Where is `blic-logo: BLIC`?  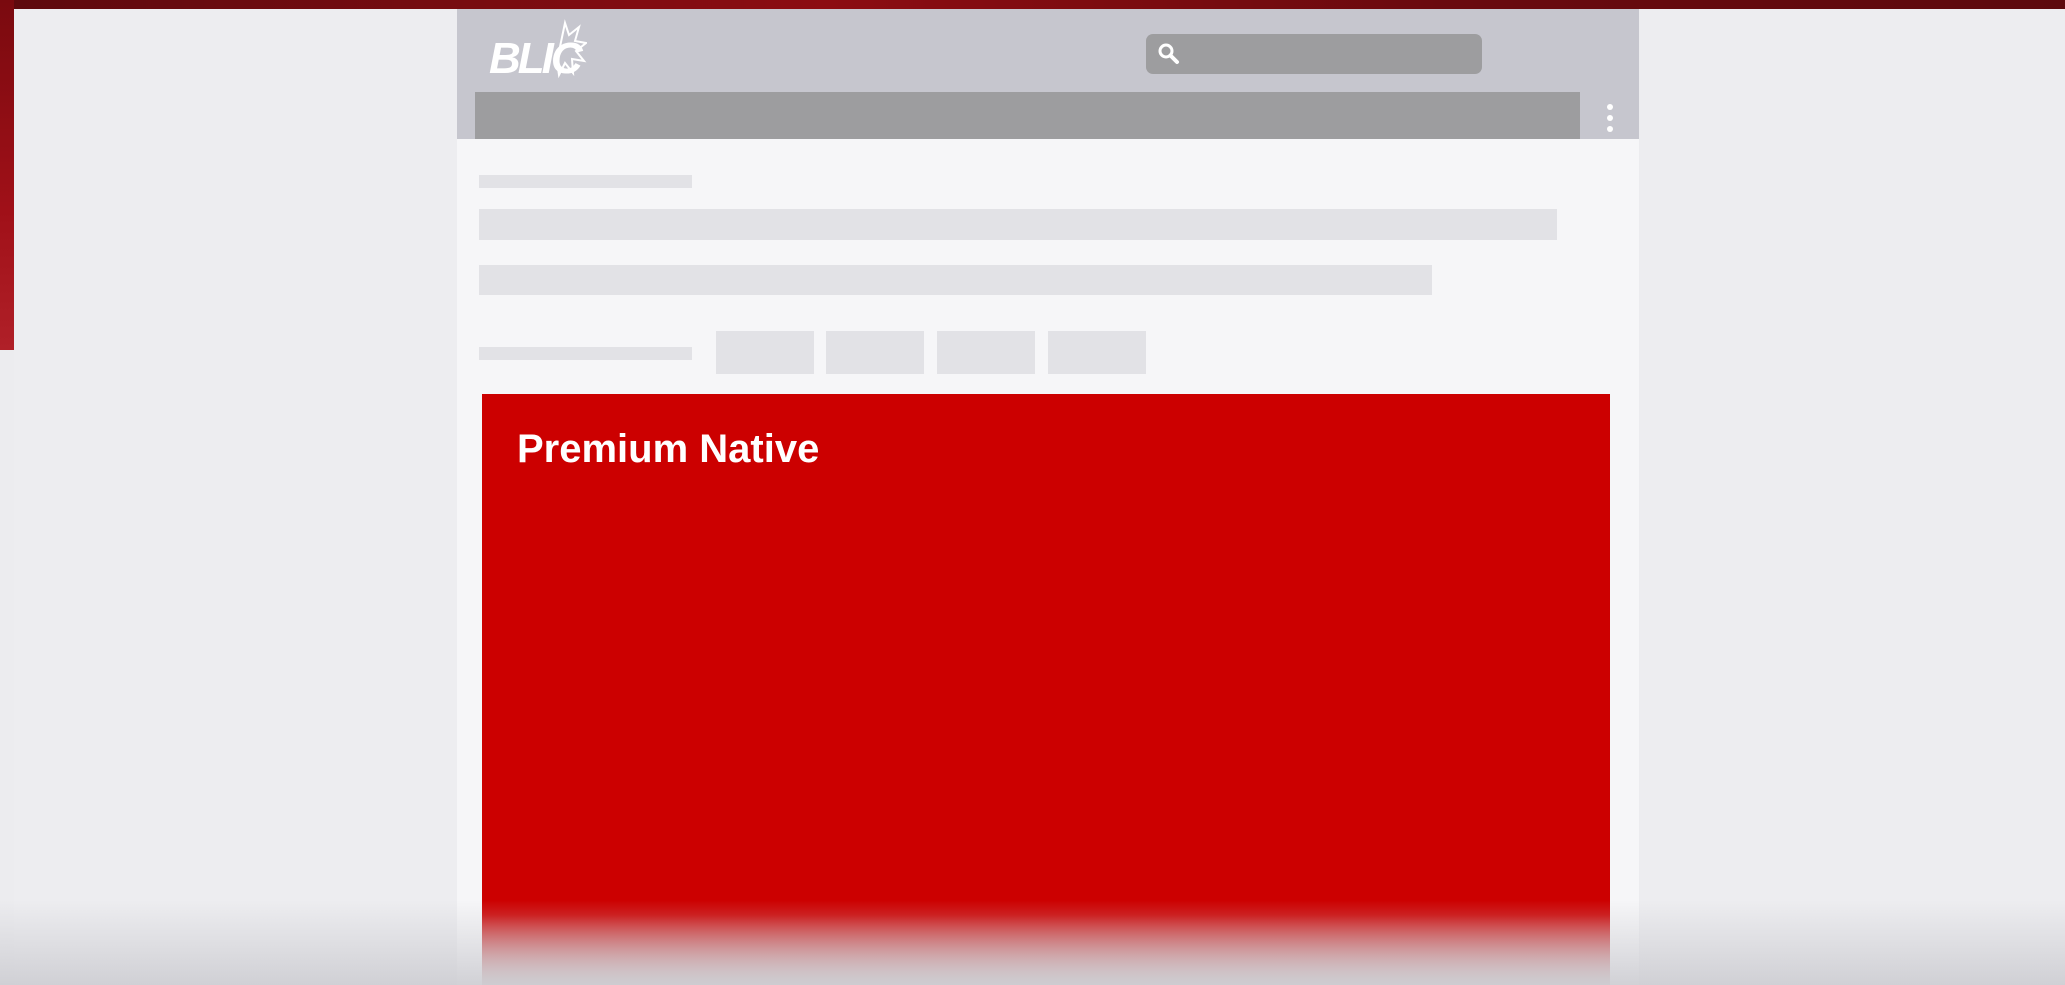 blic-logo: BLIC is located at coordinates (537, 53).